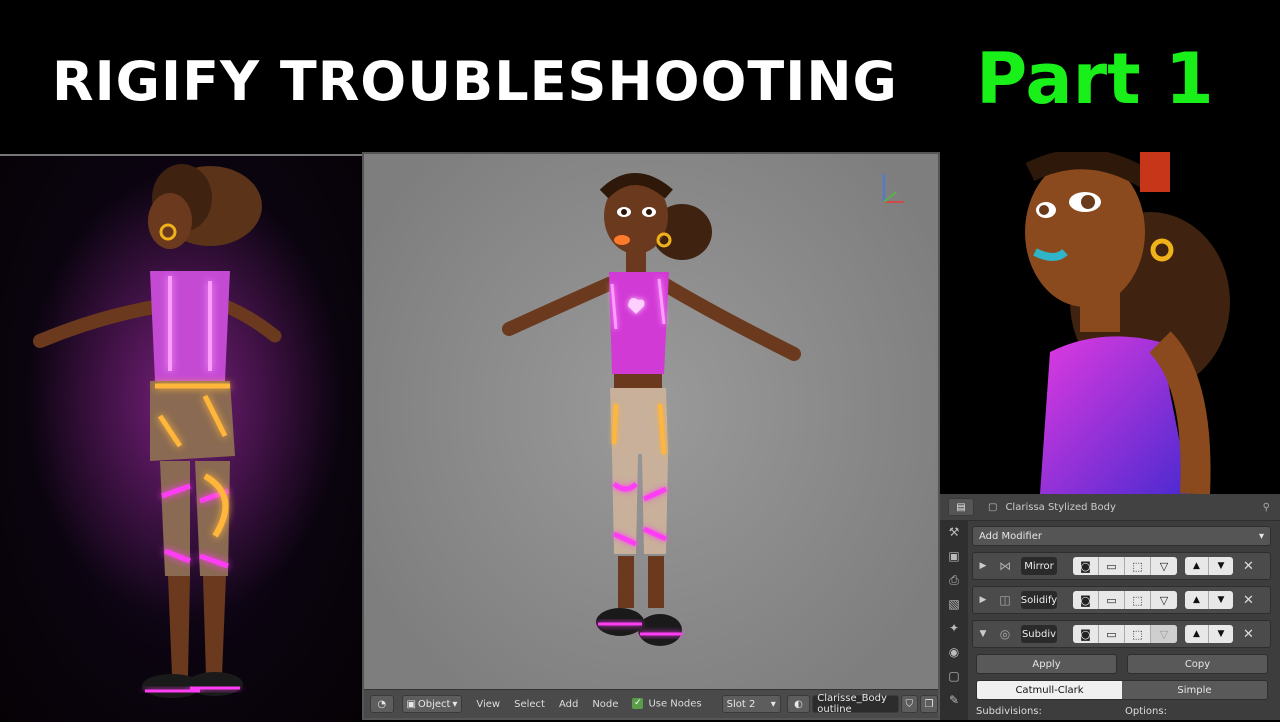 This screenshot has height=722, width=1280. I want to click on add-modifier-dropdown: Add Modifier ▾, so click(1121, 536).